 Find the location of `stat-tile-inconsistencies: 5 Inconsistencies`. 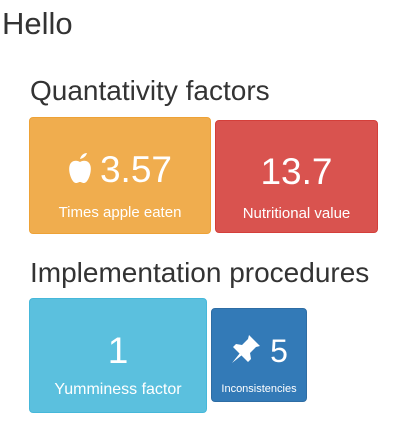

stat-tile-inconsistencies: 5 Inconsistencies is located at coordinates (259, 355).